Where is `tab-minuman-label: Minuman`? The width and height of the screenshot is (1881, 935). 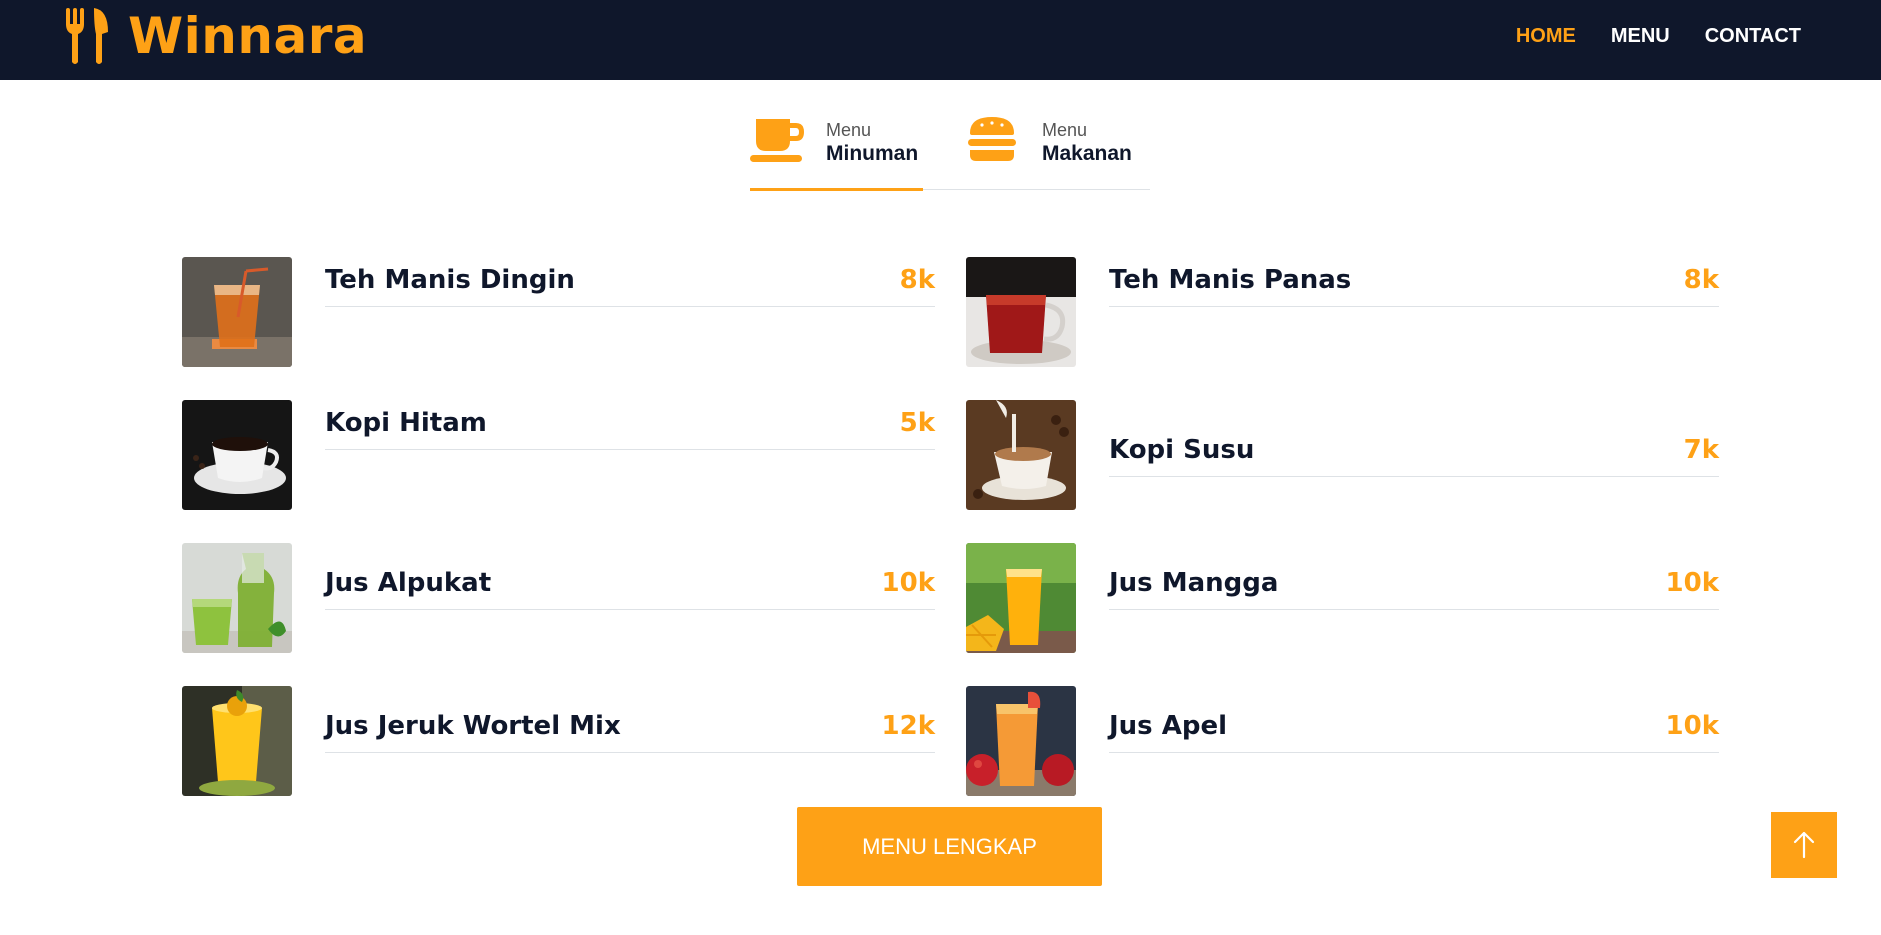
tab-minuman-label: Minuman is located at coordinates (872, 153).